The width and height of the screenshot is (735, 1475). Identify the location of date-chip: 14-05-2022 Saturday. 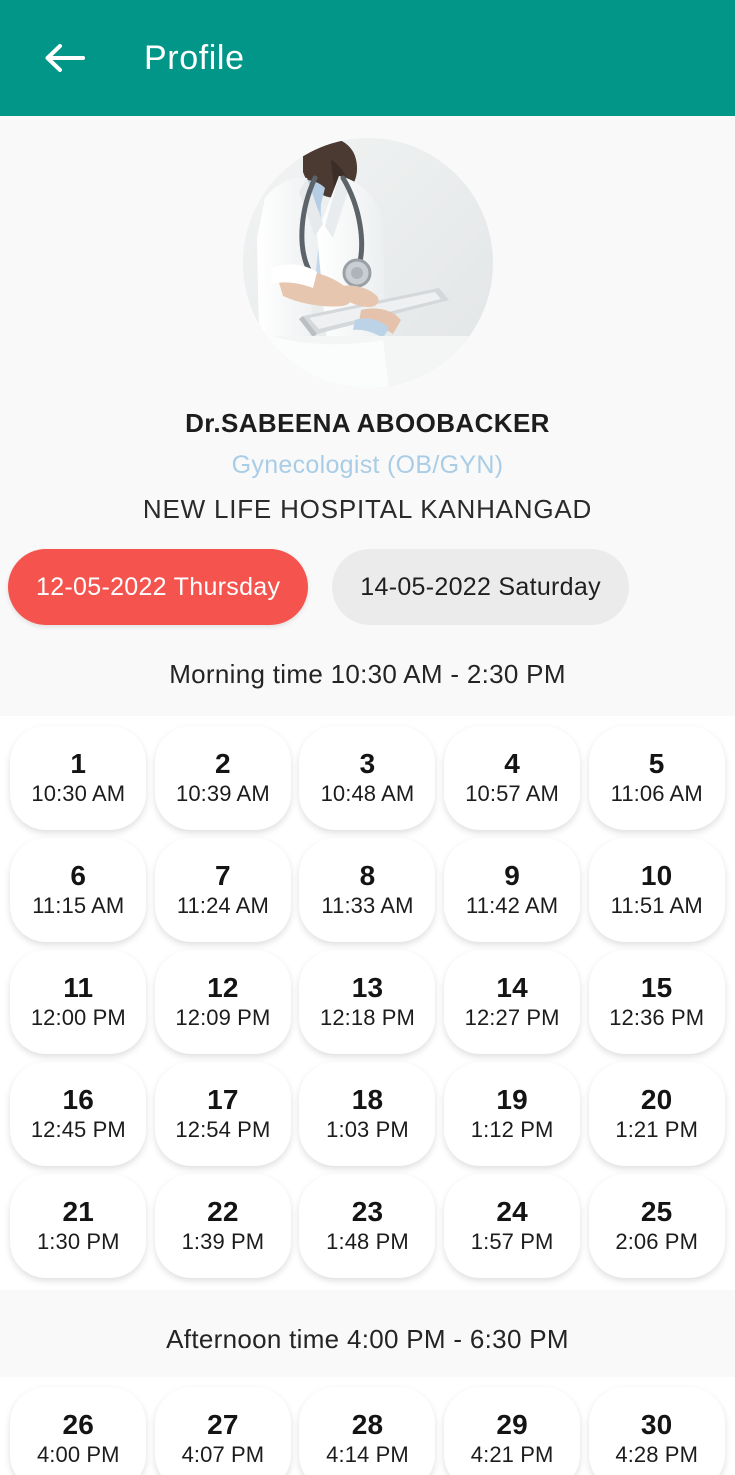
(480, 587).